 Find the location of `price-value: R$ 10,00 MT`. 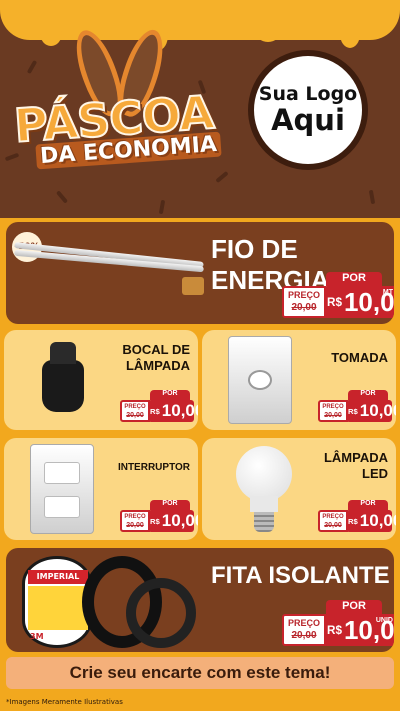

price-value: R$ 10,00 MT is located at coordinates (359, 302).